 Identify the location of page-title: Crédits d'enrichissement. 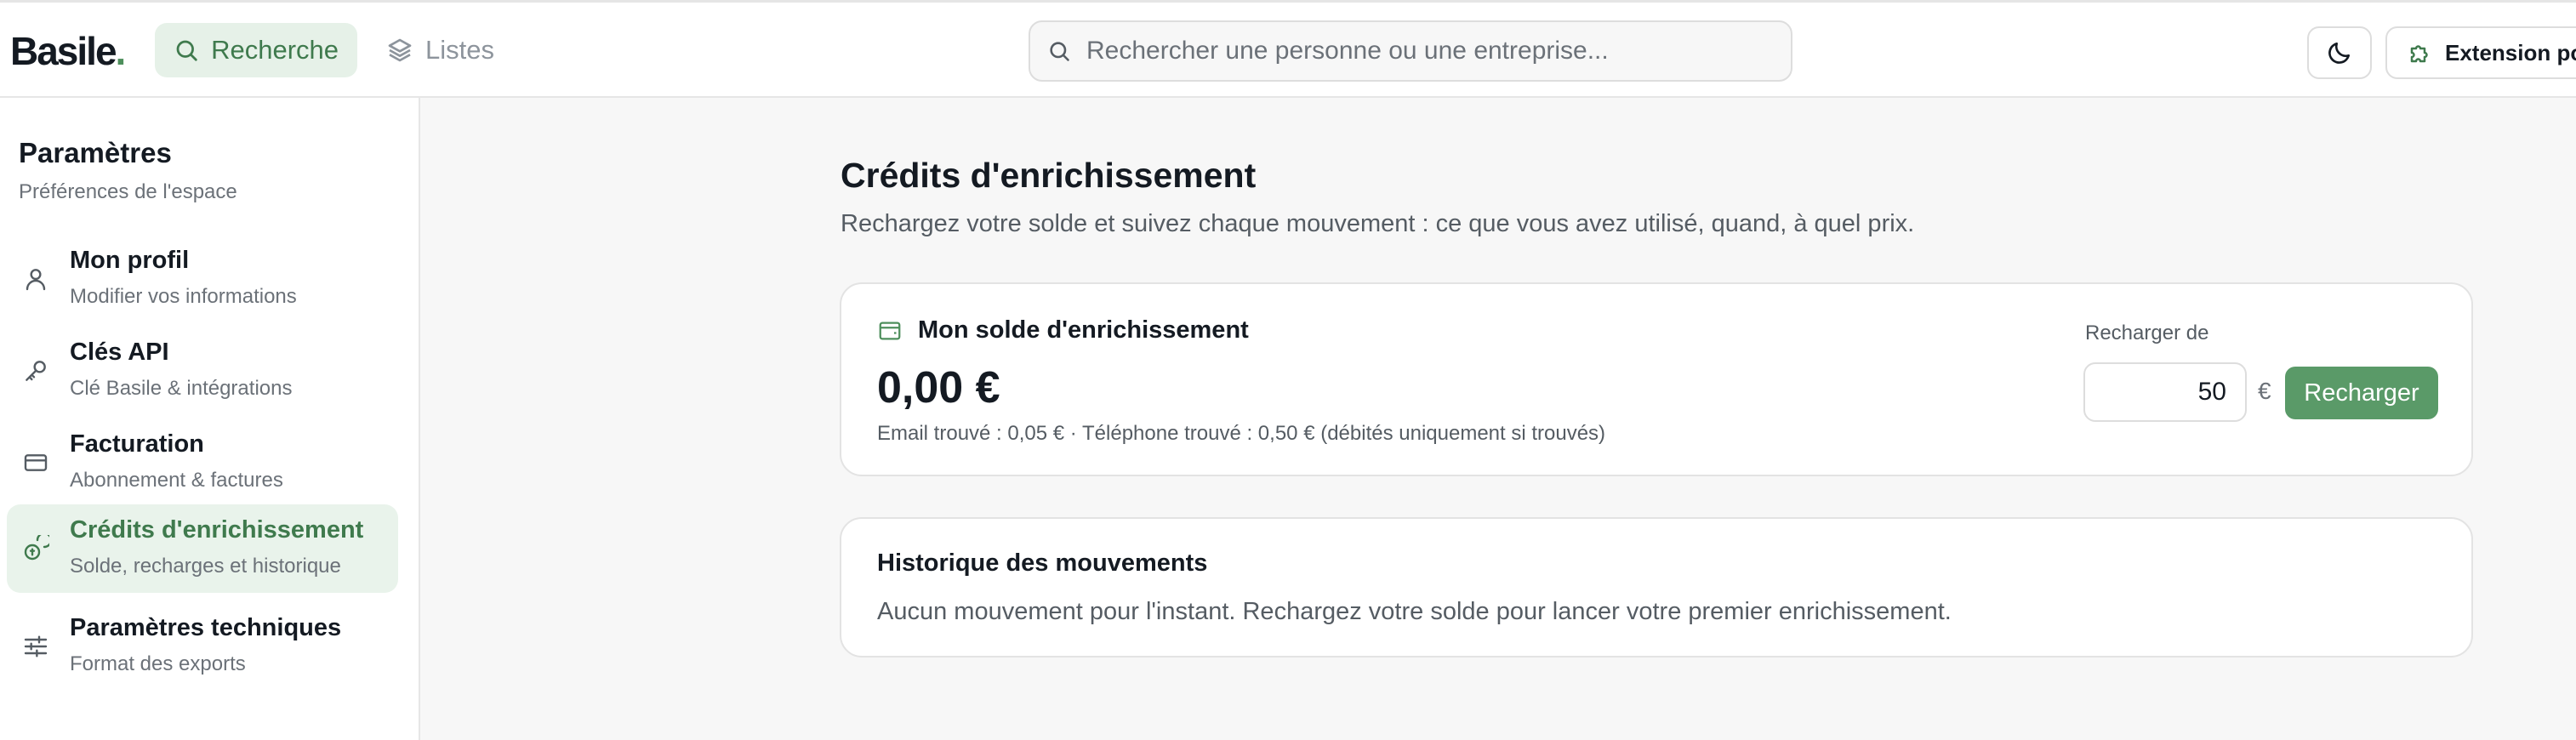
(1049, 175).